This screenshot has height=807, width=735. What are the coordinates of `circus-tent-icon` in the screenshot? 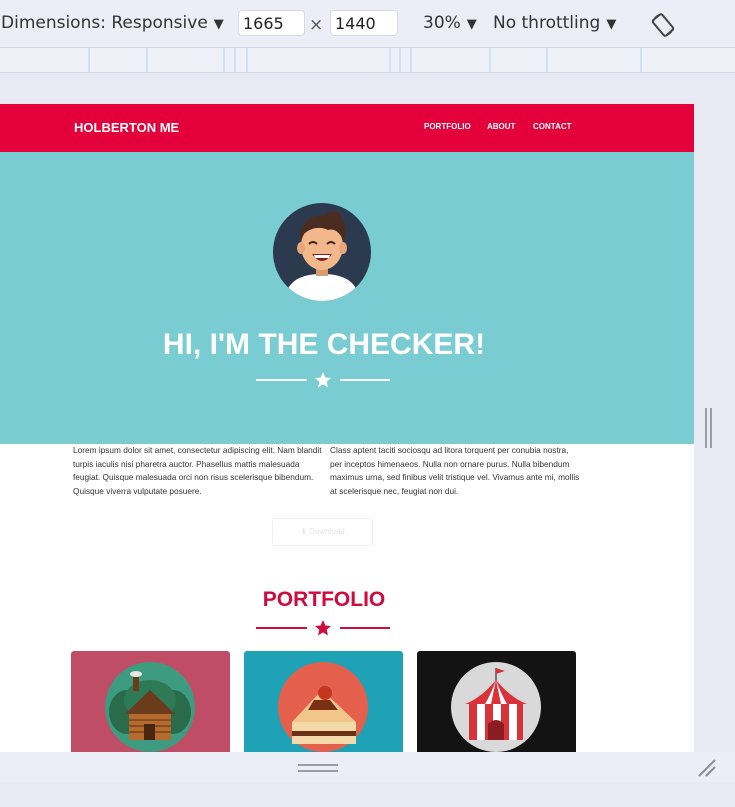 It's located at (496, 707).